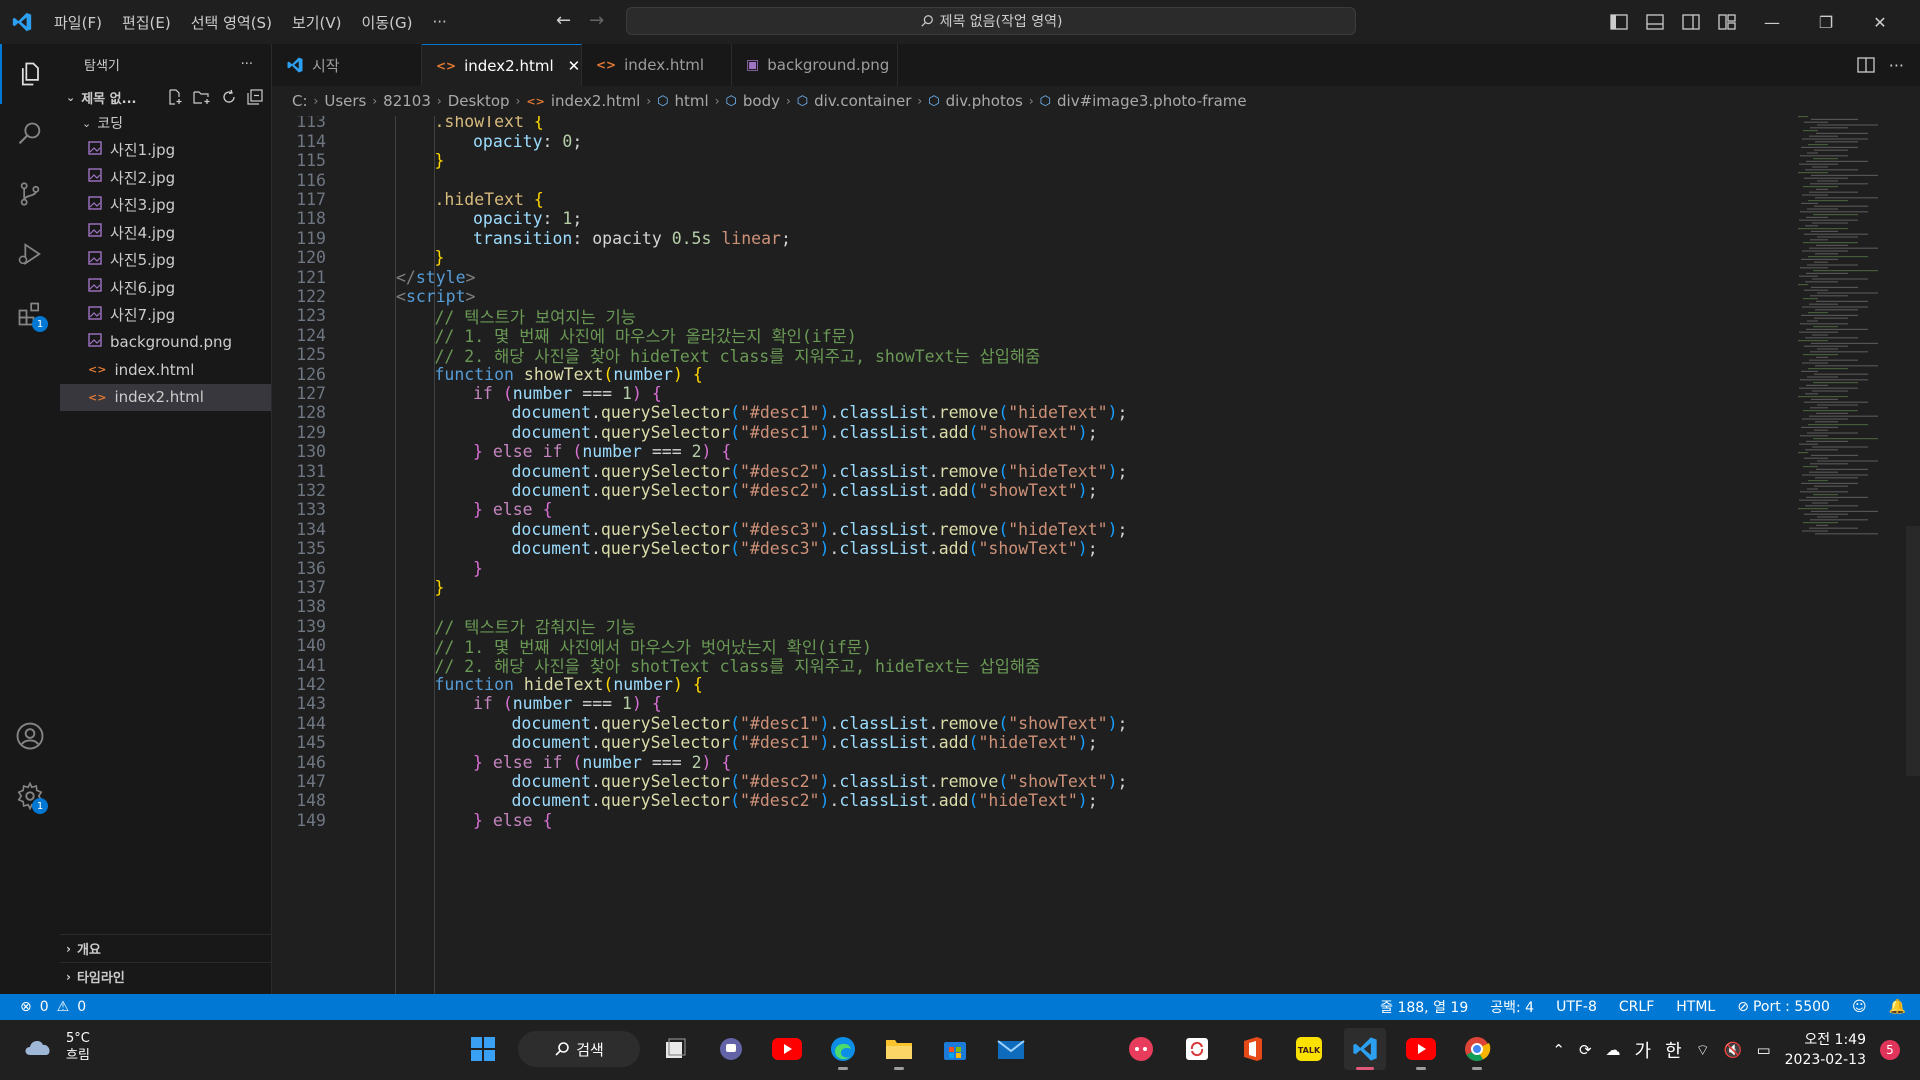 Image resolution: width=1920 pixels, height=1080 pixels. I want to click on breadcrumb-item: body, so click(761, 101).